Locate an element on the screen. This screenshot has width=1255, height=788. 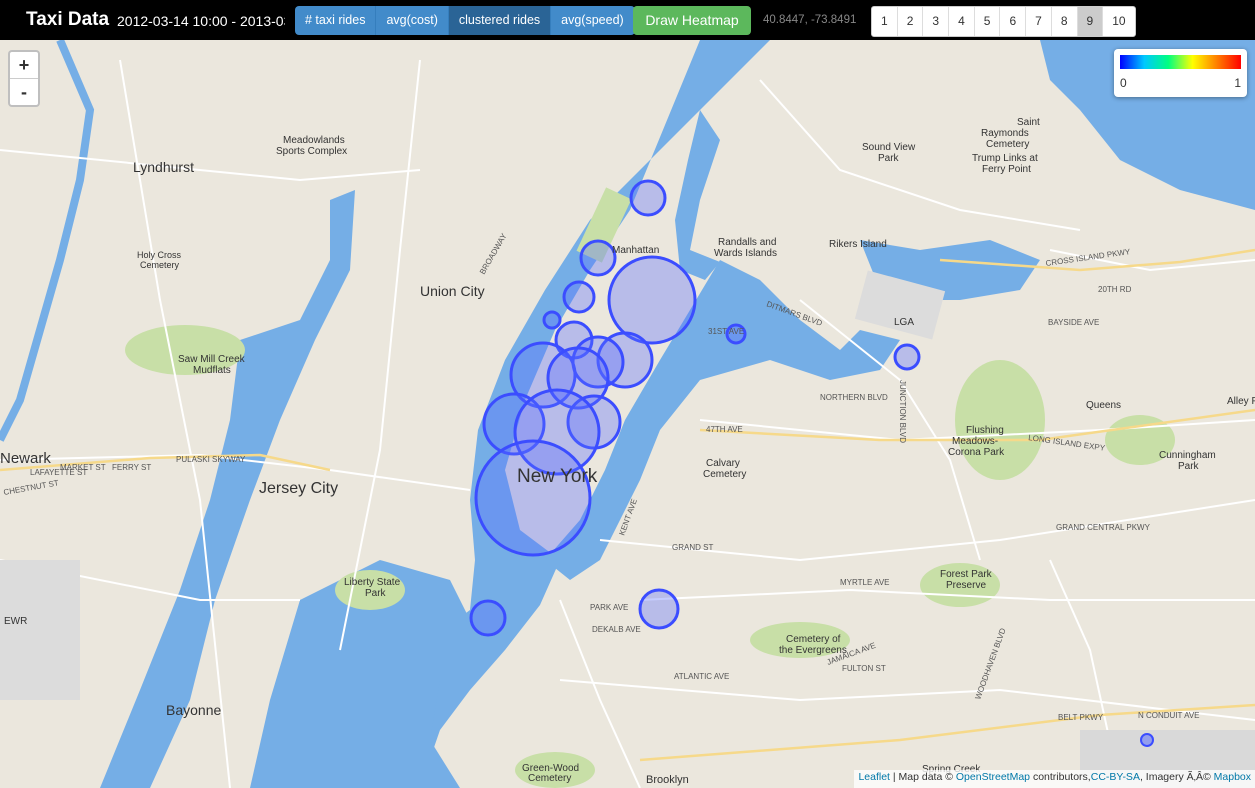
street-label: BAYSIDE AVE is located at coordinates (1073, 322).